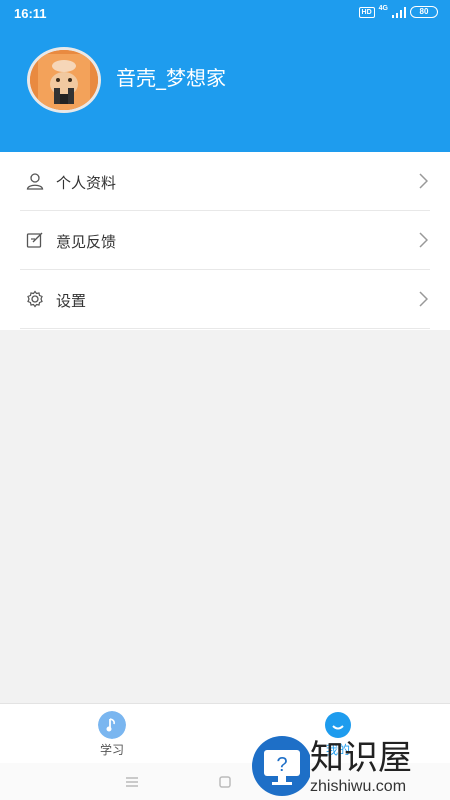 This screenshot has width=450, height=800. I want to click on status-time: 16:11, so click(30, 13).